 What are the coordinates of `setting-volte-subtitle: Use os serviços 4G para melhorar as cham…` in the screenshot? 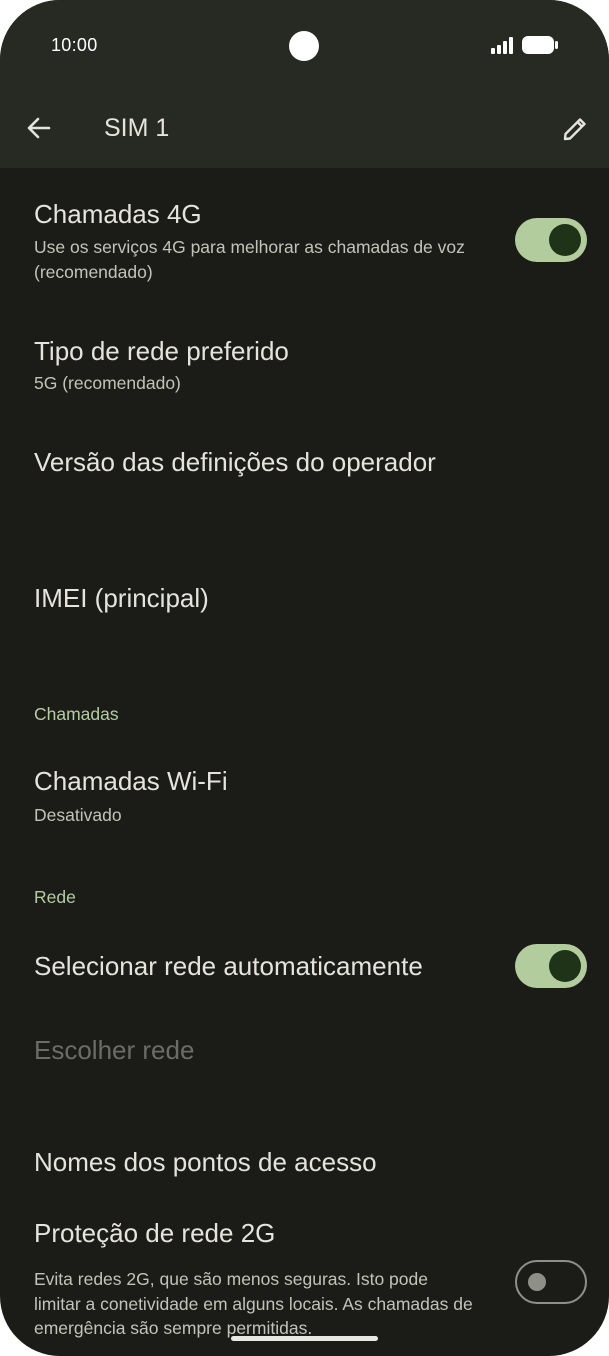 It's located at (249, 259).